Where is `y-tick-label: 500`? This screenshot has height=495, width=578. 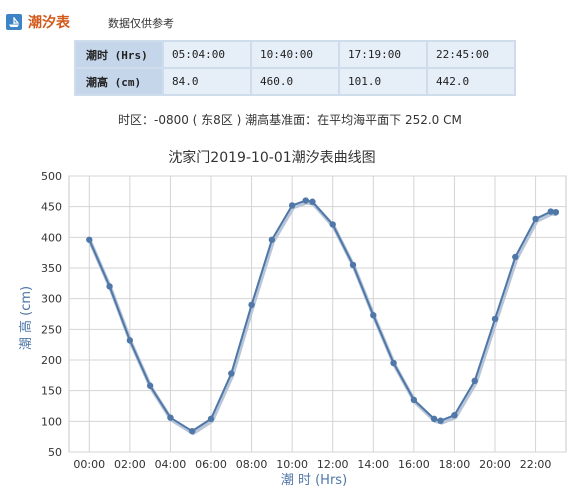 y-tick-label: 500 is located at coordinates (51, 176).